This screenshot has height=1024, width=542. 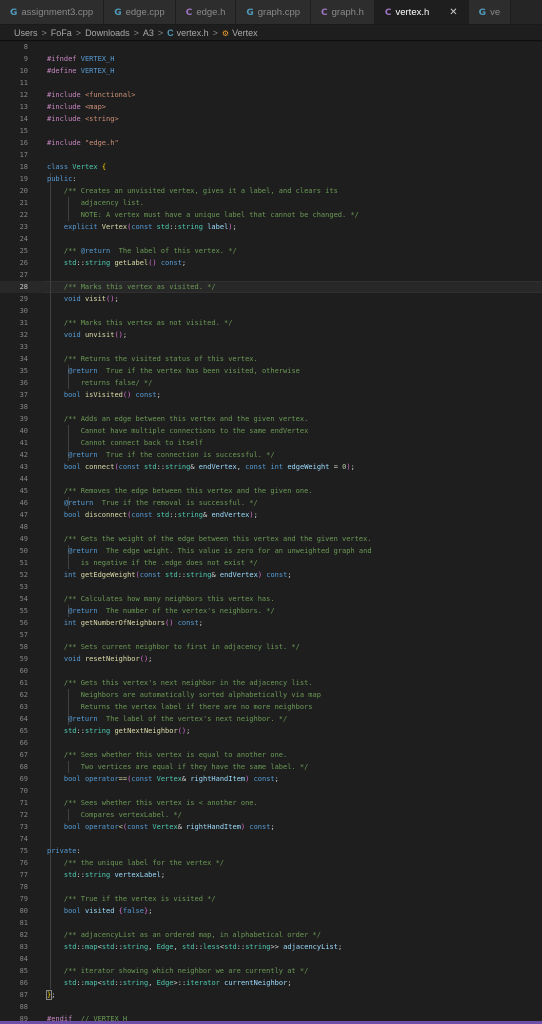 What do you see at coordinates (271, 527) in the screenshot?
I see `code-line: 48` at bounding box center [271, 527].